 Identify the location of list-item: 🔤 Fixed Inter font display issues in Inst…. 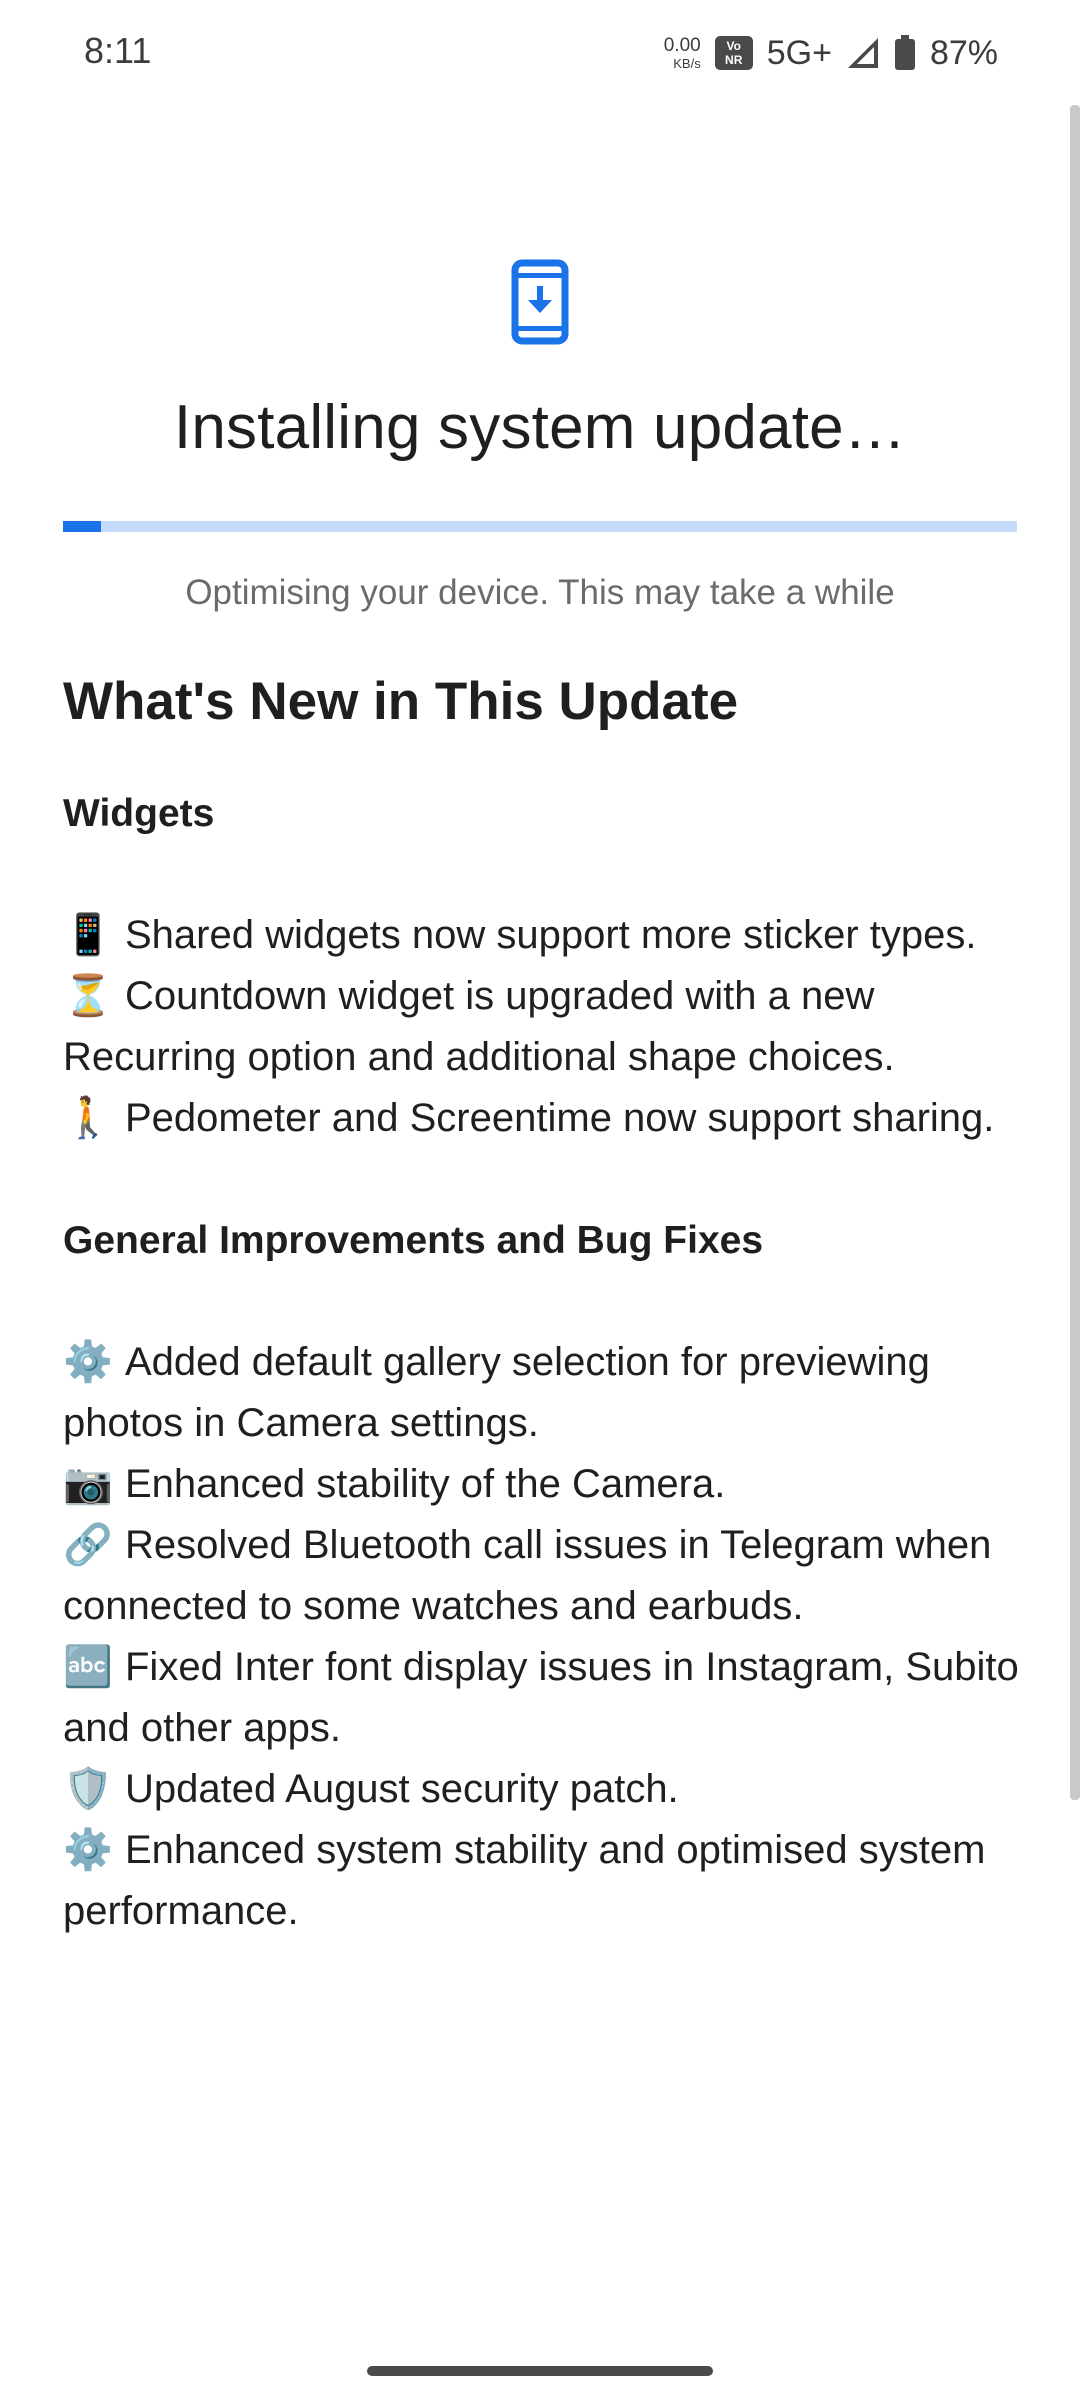
(543, 1698).